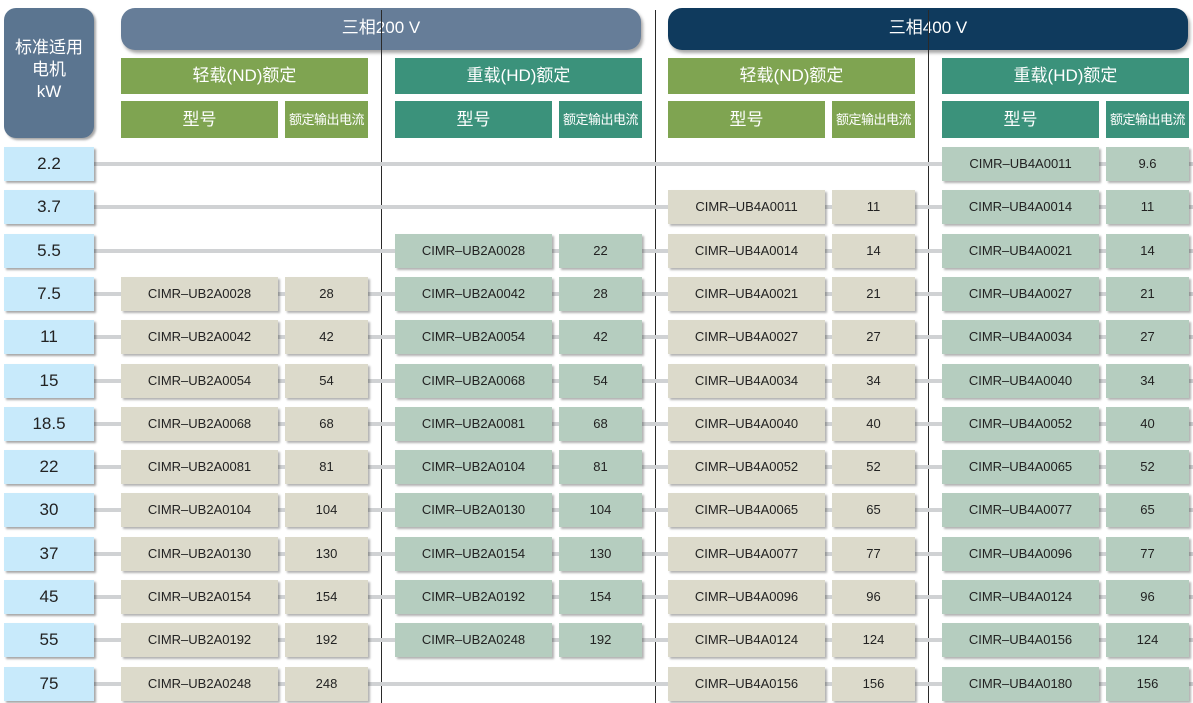 This screenshot has width=1193, height=703. What do you see at coordinates (326, 597) in the screenshot?
I see `current-cell-nd-200v: 154` at bounding box center [326, 597].